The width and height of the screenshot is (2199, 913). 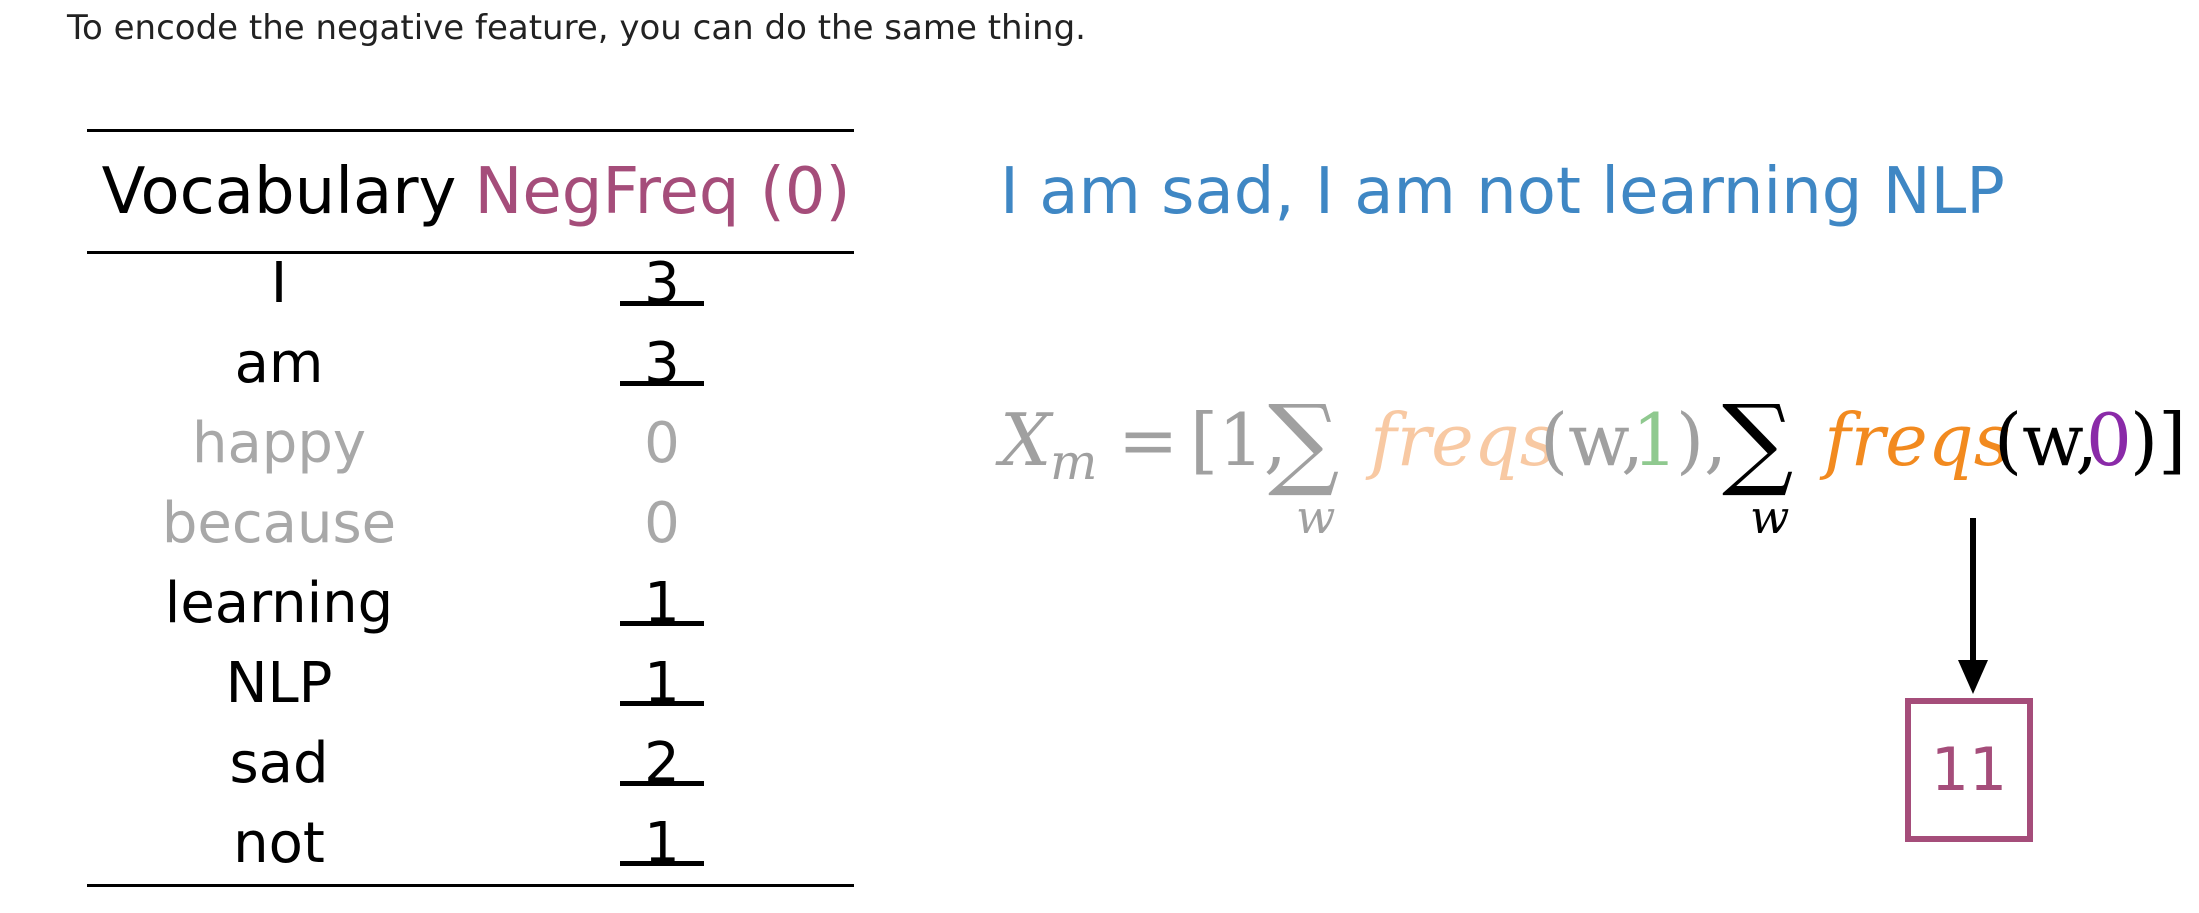 I want to click on table-row: because 0, so click(x=470, y=524).